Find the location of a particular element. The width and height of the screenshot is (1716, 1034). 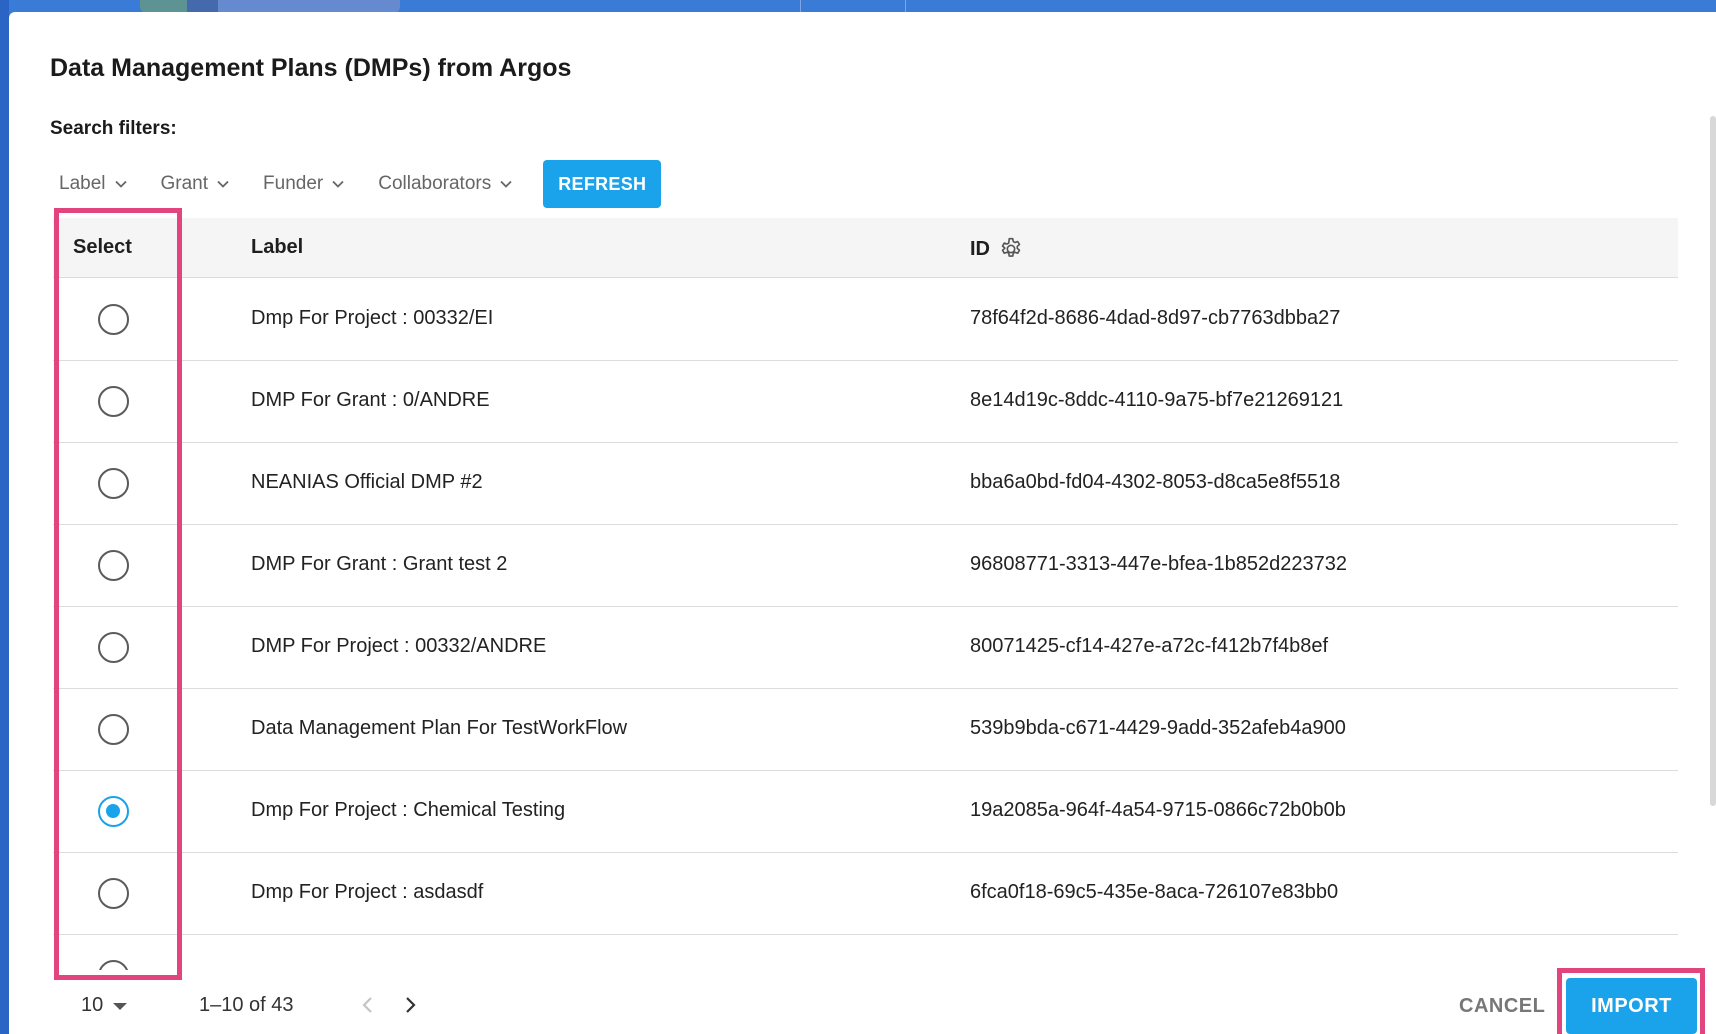

backdrop-edge is located at coordinates (4, 517).